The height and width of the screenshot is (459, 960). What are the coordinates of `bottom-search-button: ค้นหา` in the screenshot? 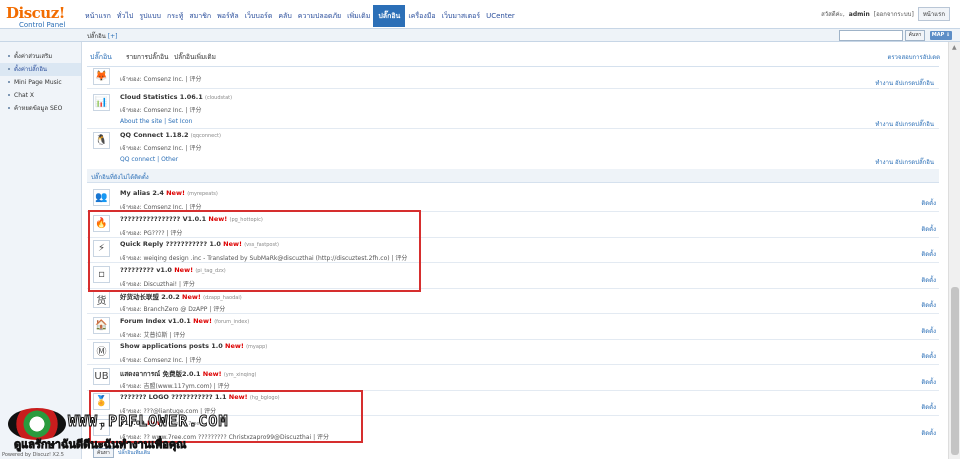 It's located at (103, 453).